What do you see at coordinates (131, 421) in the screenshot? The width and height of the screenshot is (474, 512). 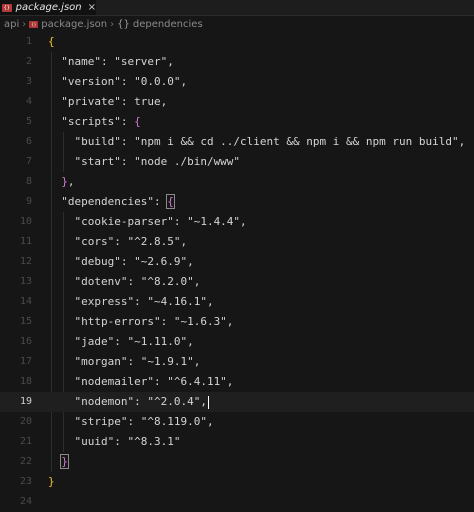 I see `line-text: "stripe": "^8.119.0",` at bounding box center [131, 421].